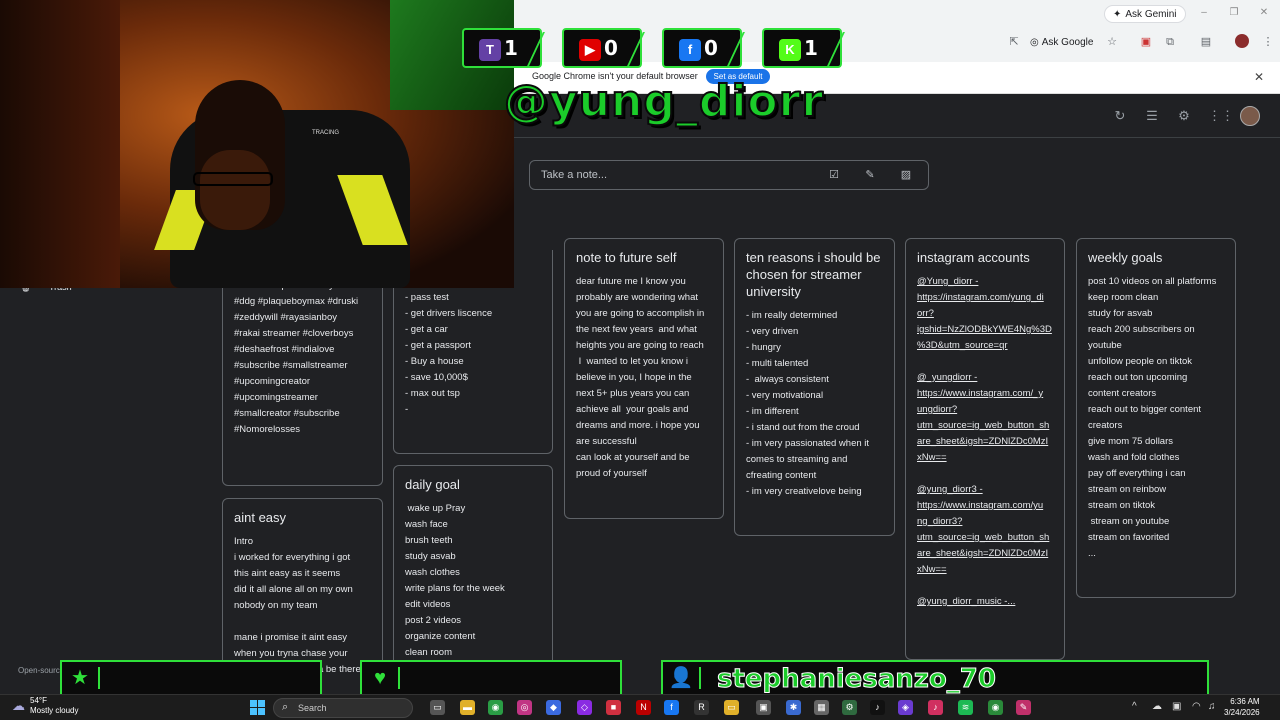 The image size is (1280, 720). Describe the element at coordinates (257, 707) in the screenshot. I see `windows-start-icon` at that location.